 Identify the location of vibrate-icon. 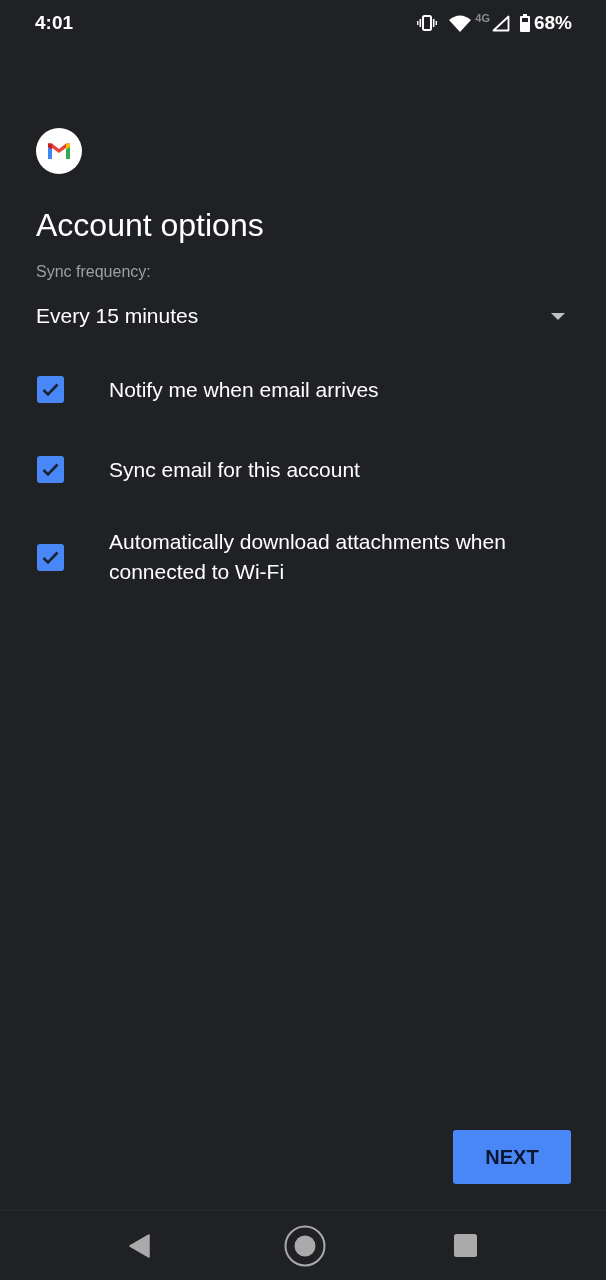
(427, 23).